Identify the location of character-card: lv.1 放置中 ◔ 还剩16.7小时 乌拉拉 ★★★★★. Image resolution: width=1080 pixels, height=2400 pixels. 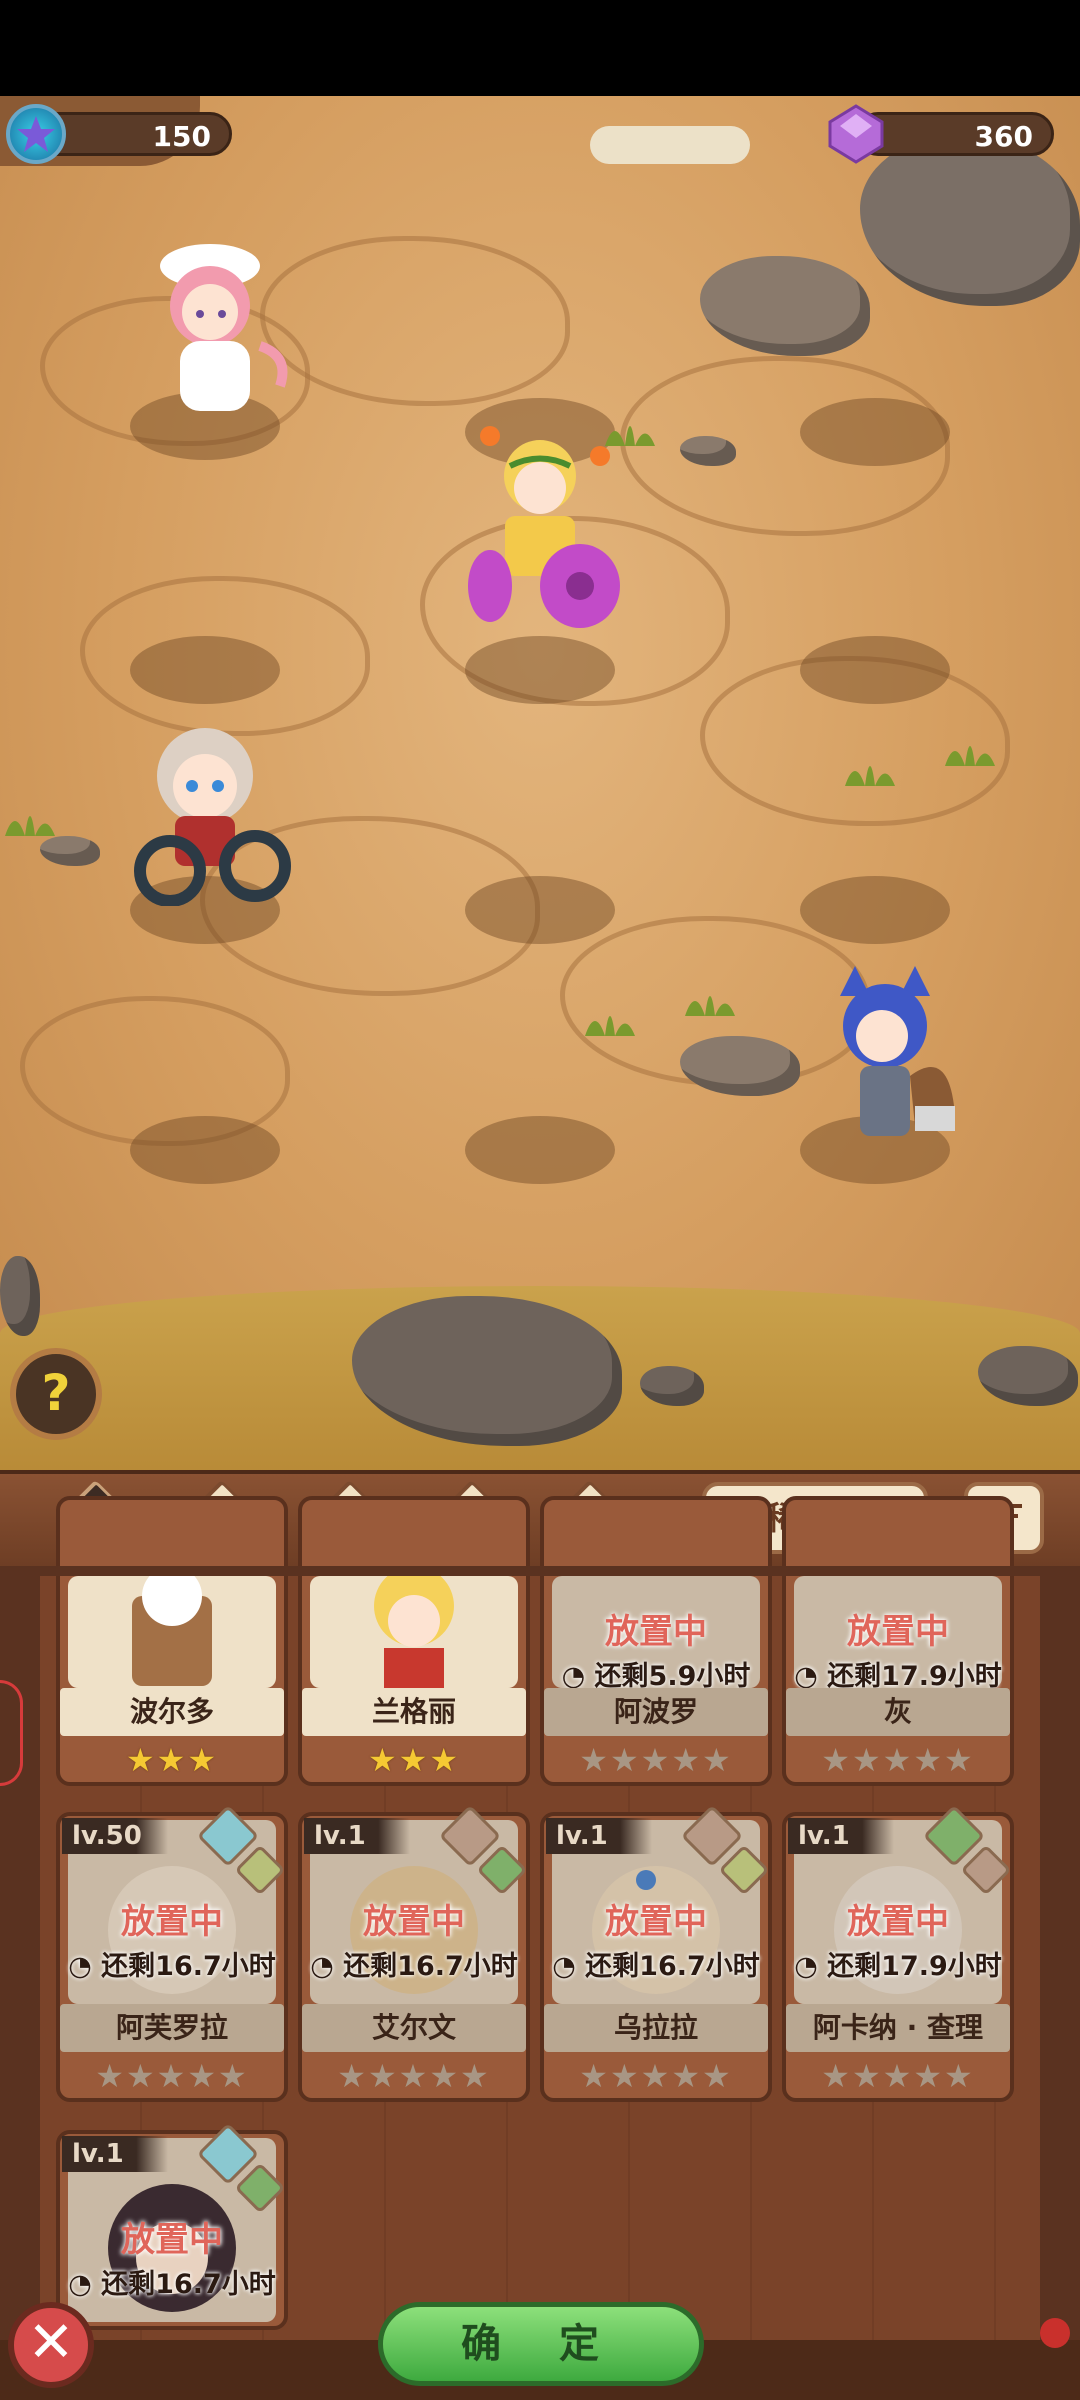
(656, 1953).